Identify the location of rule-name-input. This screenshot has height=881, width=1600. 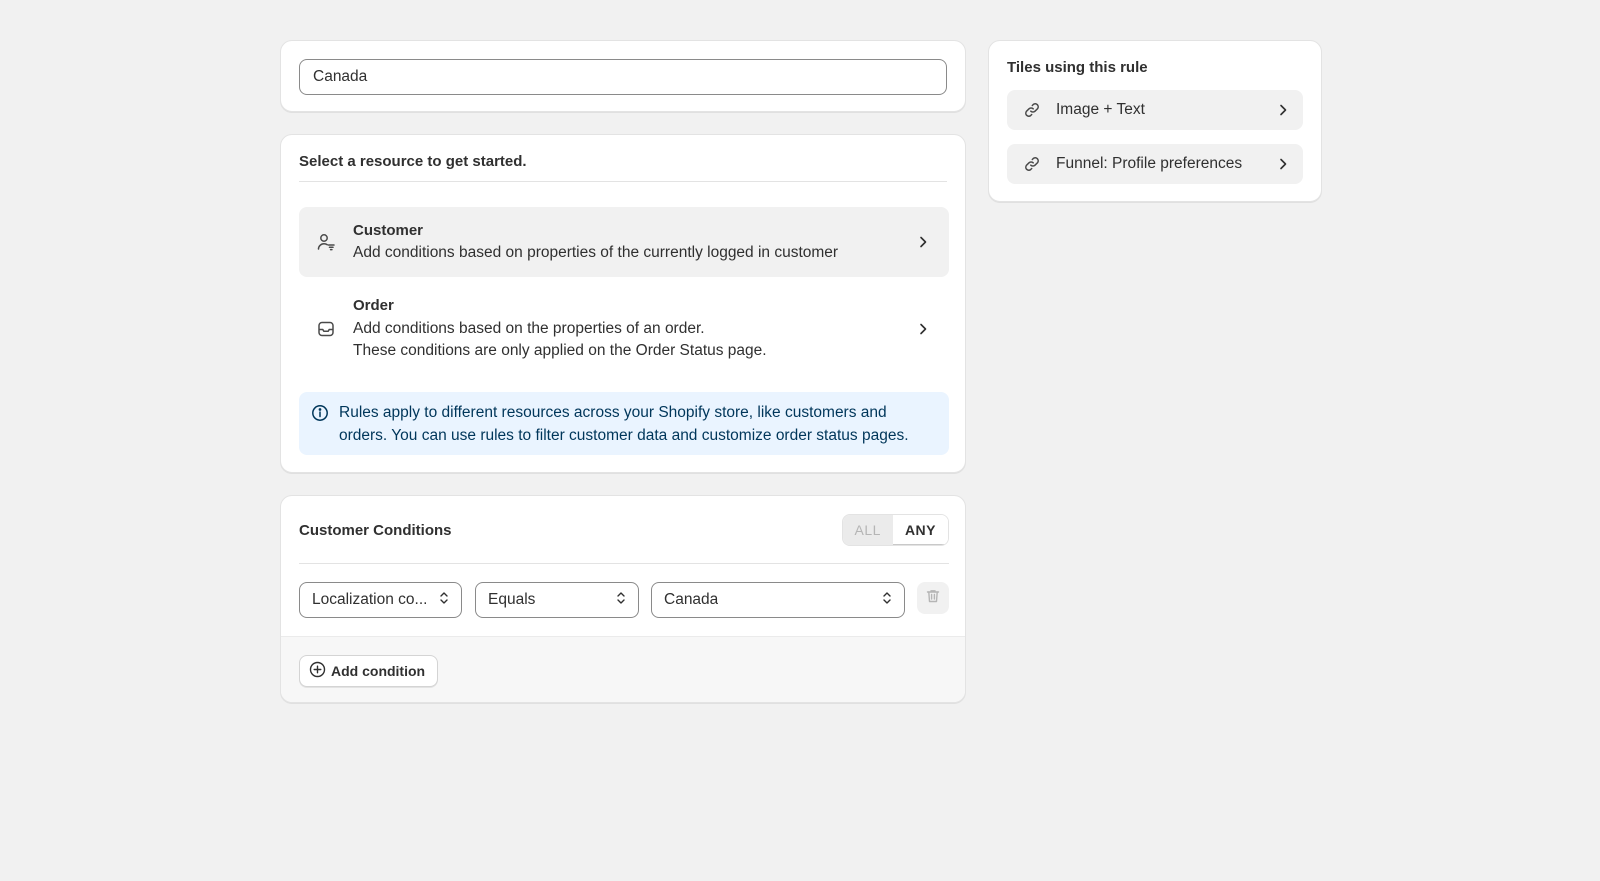
(623, 77).